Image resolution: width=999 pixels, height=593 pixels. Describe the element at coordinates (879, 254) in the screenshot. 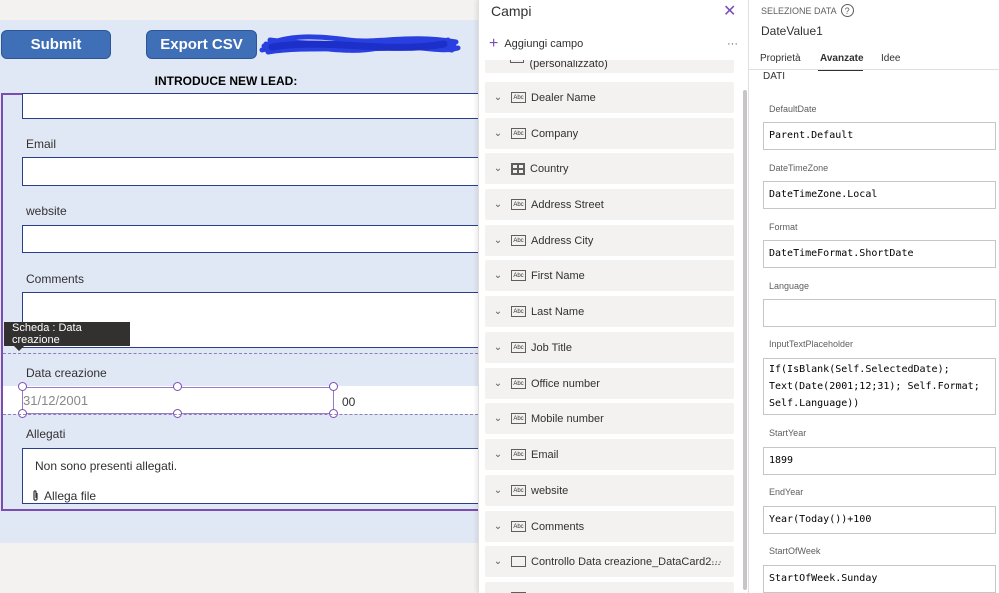

I see `format-input: DateTimeFormat.ShortDate` at that location.